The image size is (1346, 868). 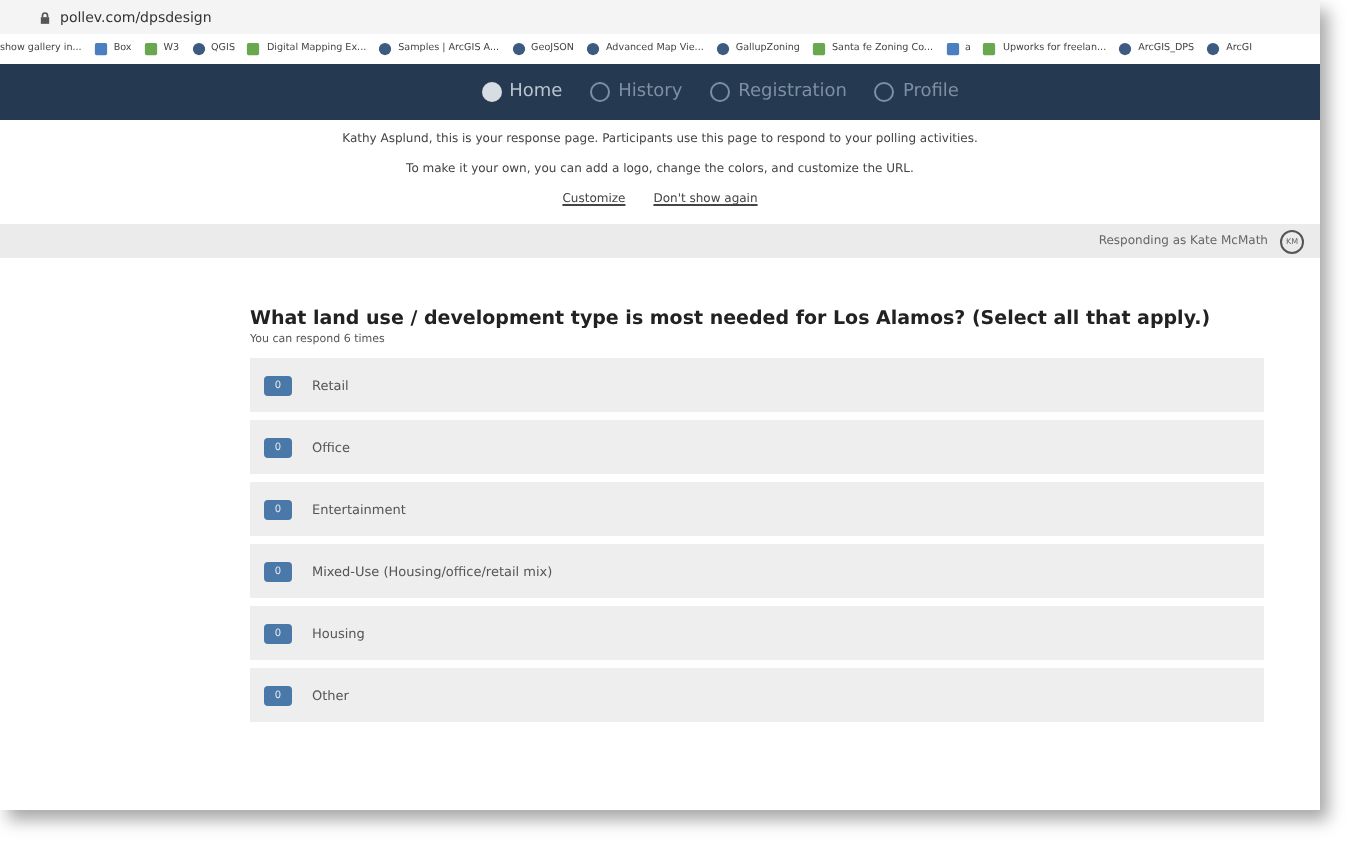 I want to click on nav-tab: Profile, so click(x=916, y=92).